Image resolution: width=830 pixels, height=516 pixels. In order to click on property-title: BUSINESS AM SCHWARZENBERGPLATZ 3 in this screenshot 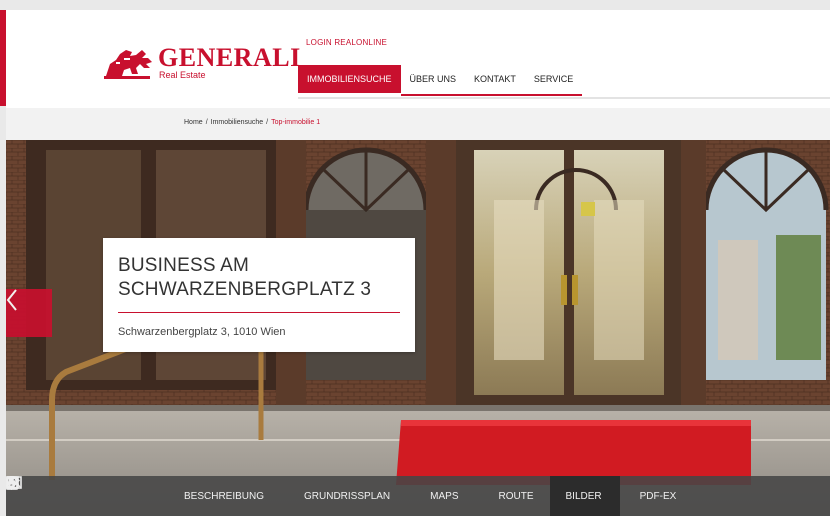, I will do `click(245, 277)`.